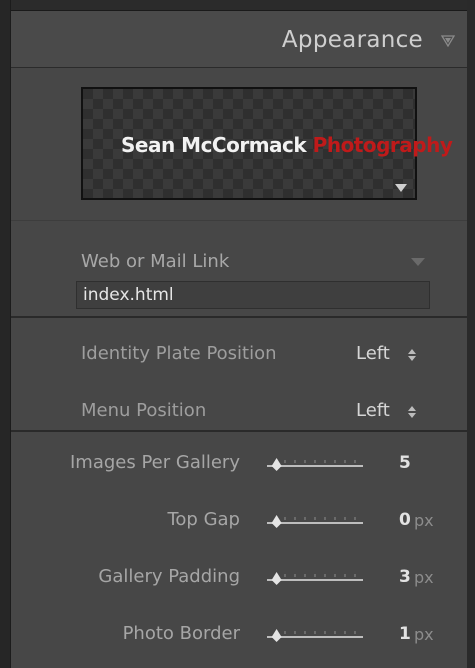 The image size is (475, 668). What do you see at coordinates (239, 39) in the screenshot?
I see `panel-header: Appearance` at bounding box center [239, 39].